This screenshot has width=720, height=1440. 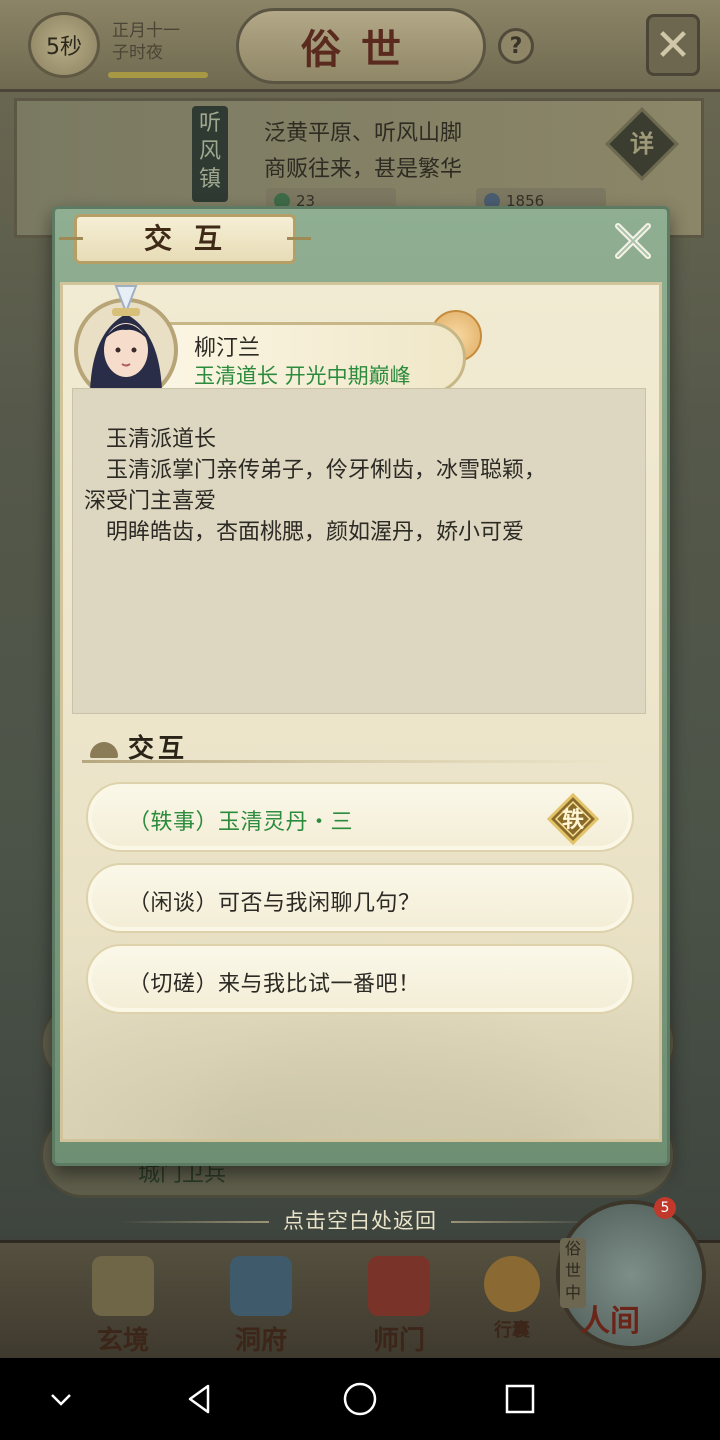 I want to click on scene-close-button: ✕, so click(x=673, y=45).